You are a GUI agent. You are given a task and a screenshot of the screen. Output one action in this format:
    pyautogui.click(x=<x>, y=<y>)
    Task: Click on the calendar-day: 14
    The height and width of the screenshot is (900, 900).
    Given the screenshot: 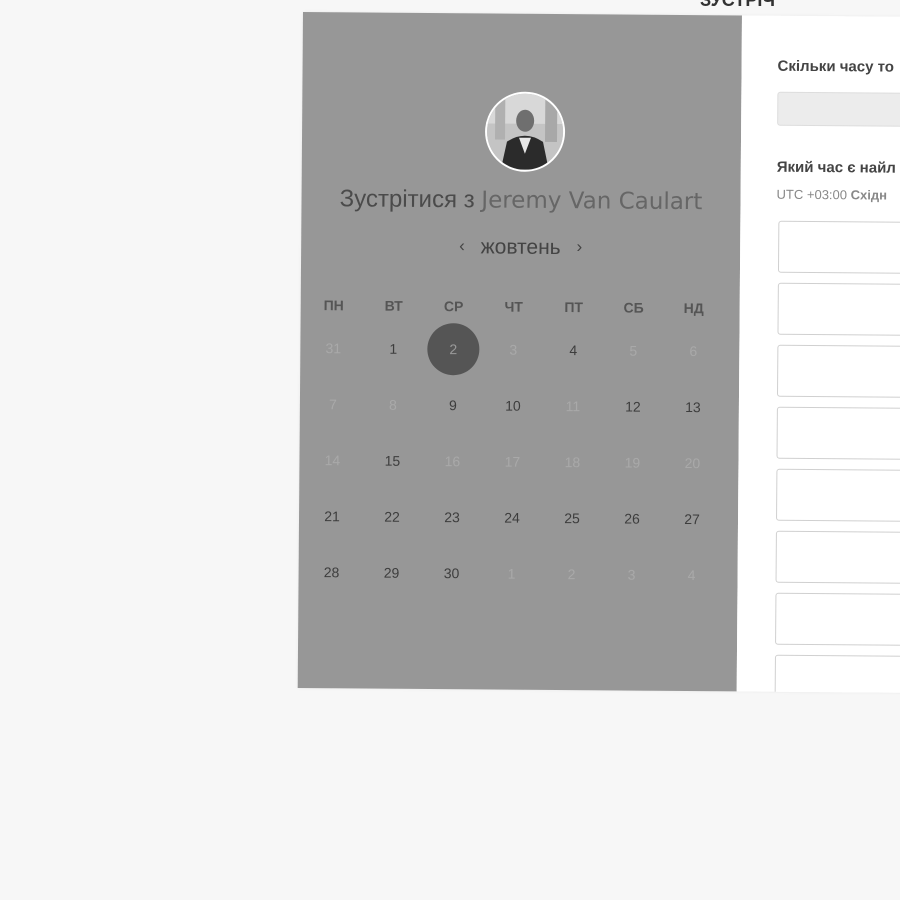 What is the action you would take?
    pyautogui.click(x=332, y=460)
    